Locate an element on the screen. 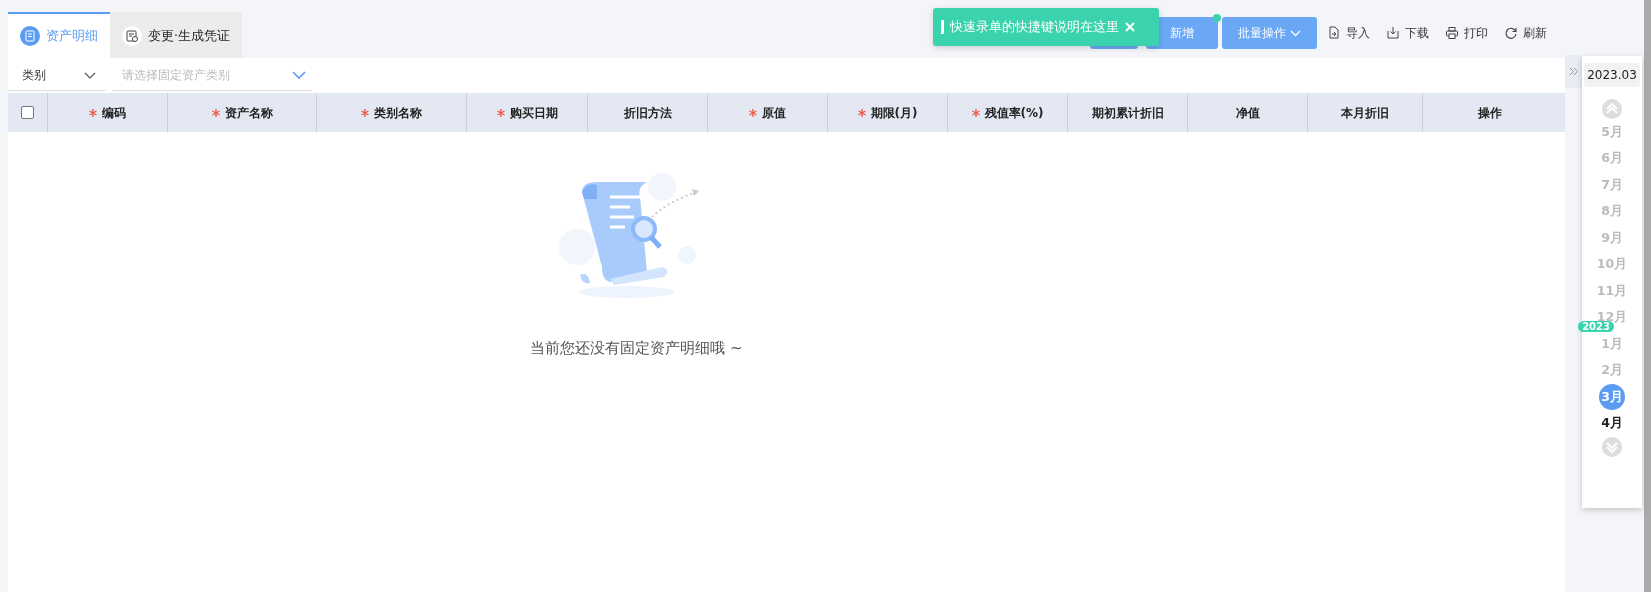  column-header: 期初累计折旧 is located at coordinates (1128, 112).